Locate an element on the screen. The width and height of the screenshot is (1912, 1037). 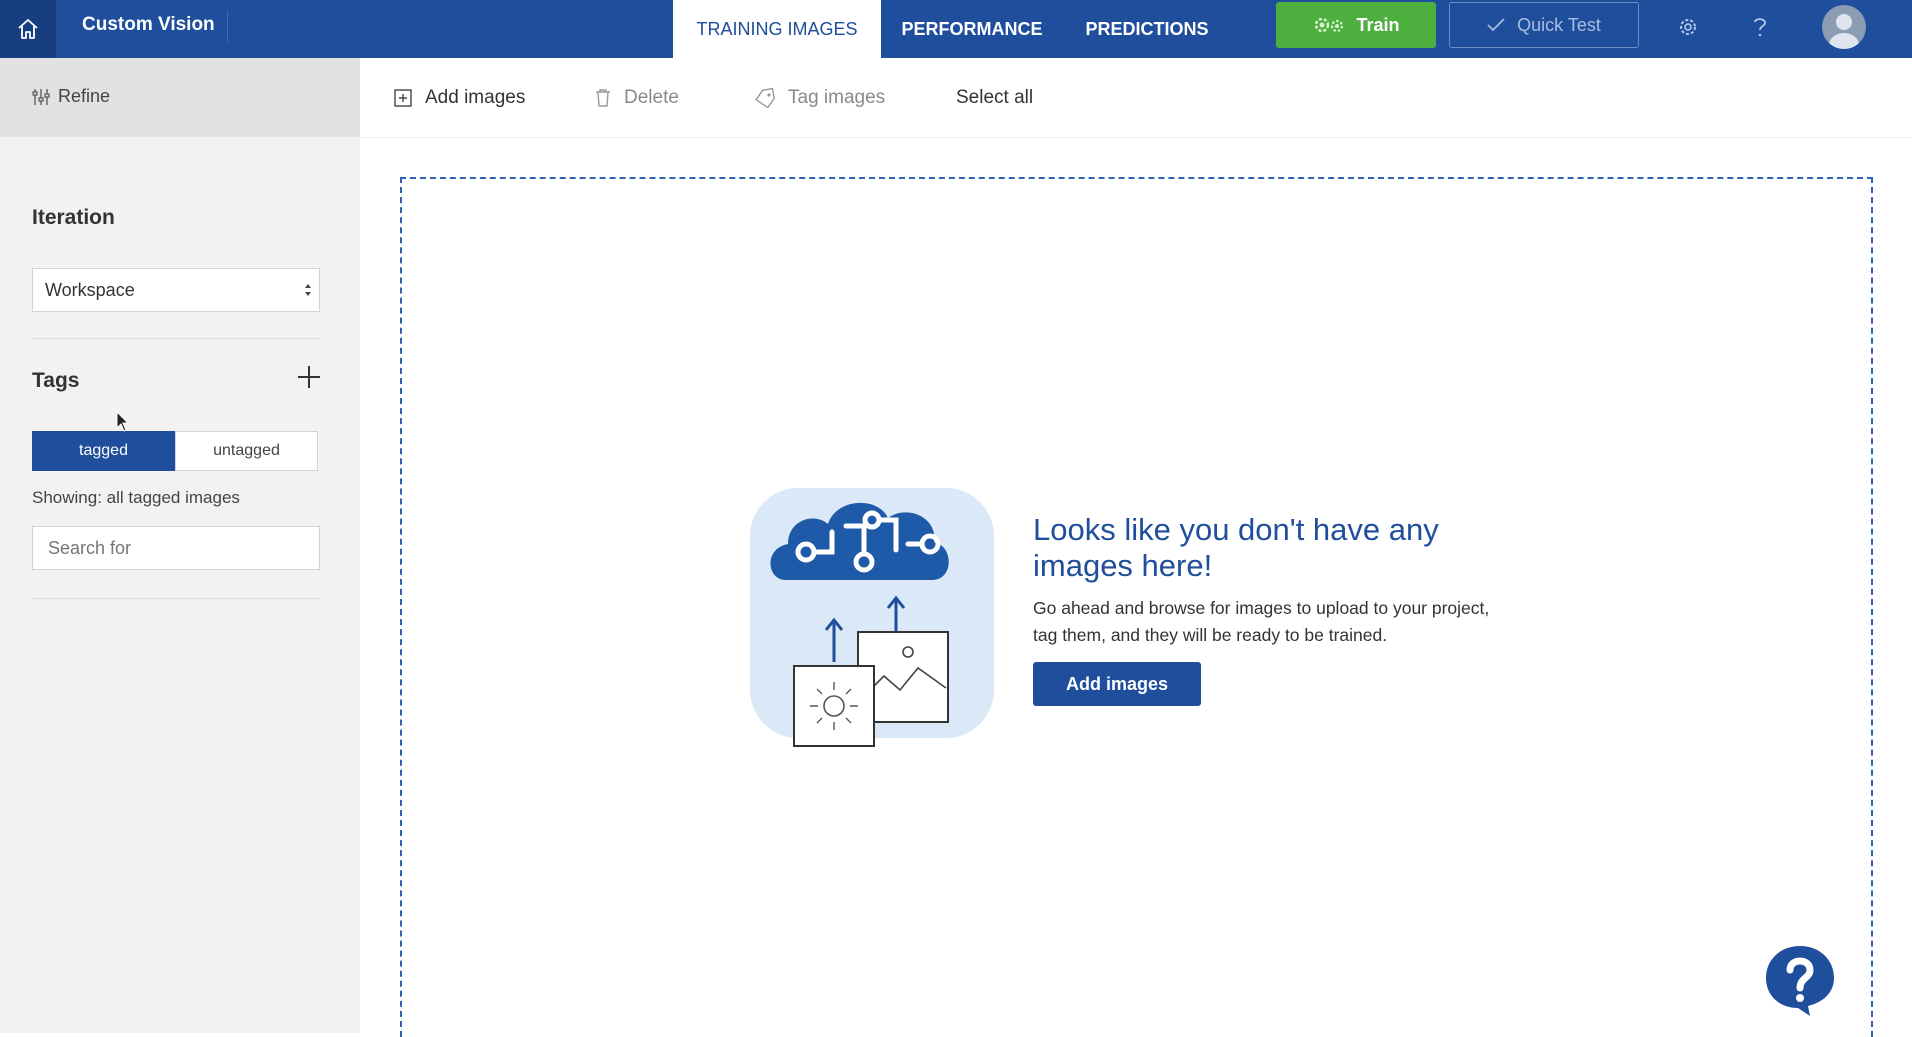
tag-images-tool: Tag images is located at coordinates (819, 98).